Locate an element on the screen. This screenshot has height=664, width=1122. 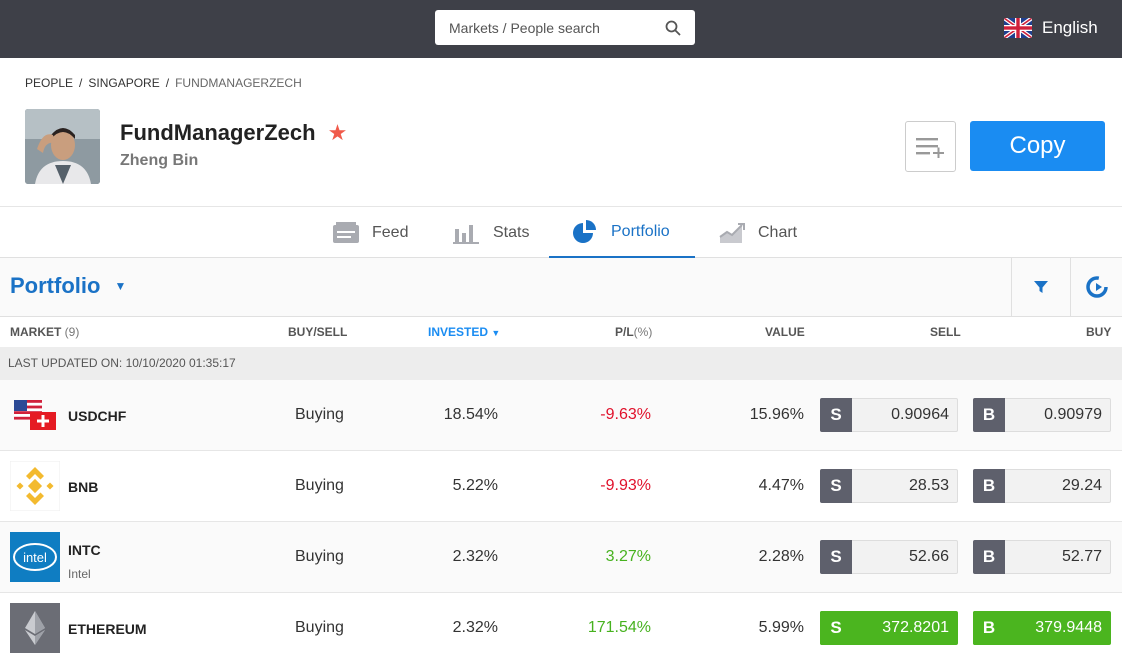
column-market: MARKET (9) is located at coordinates (44, 332).